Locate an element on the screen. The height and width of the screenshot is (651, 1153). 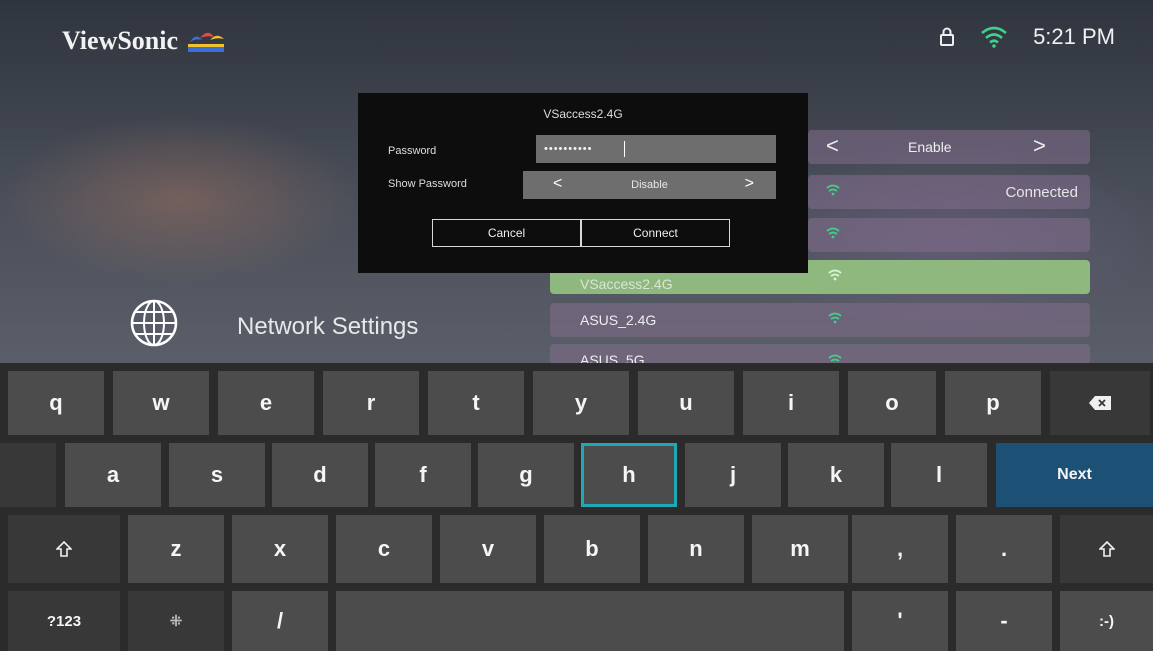
show-password-selector: < Disable > is located at coordinates (649, 185).